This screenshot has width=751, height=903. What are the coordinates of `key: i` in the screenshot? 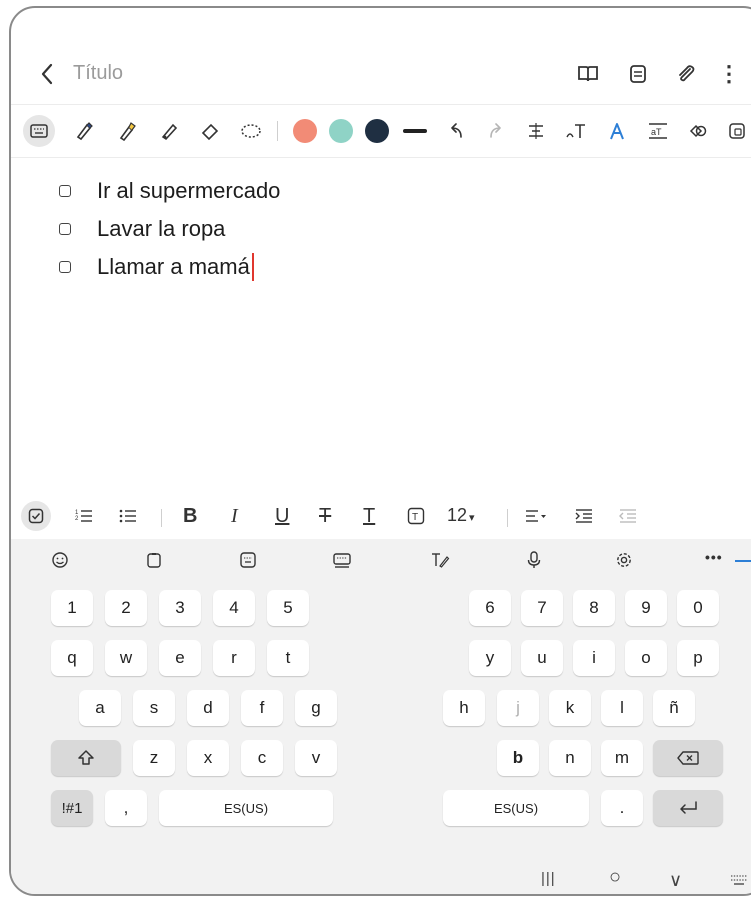 It's located at (594, 658).